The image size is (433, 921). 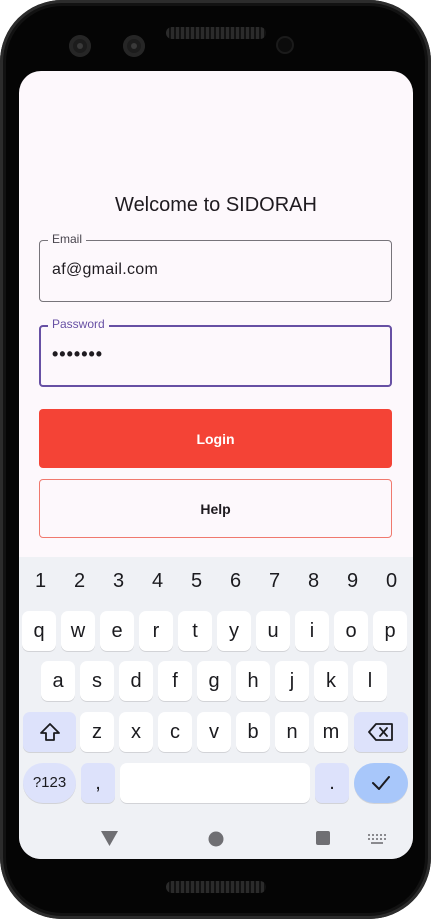 I want to click on key-letter: n, so click(x=292, y=732).